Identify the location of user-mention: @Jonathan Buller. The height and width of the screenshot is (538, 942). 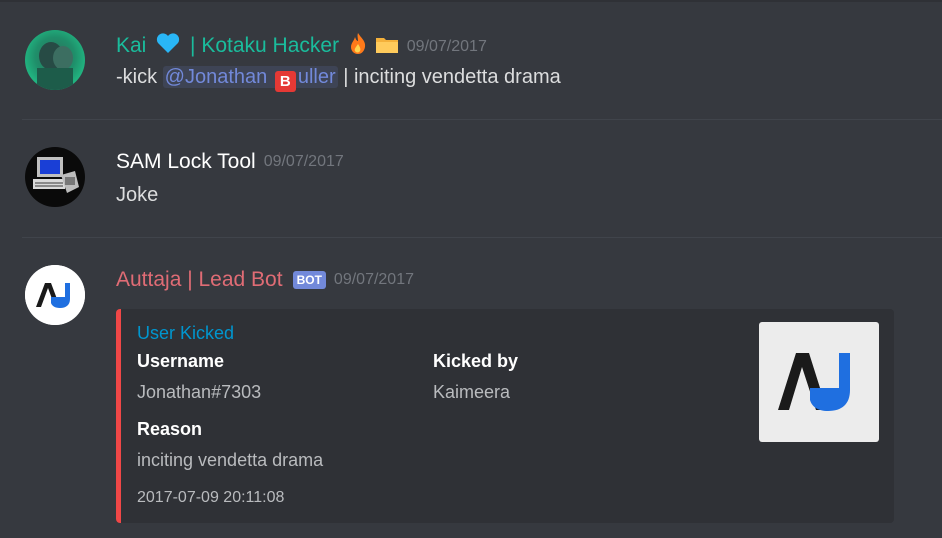
(250, 79).